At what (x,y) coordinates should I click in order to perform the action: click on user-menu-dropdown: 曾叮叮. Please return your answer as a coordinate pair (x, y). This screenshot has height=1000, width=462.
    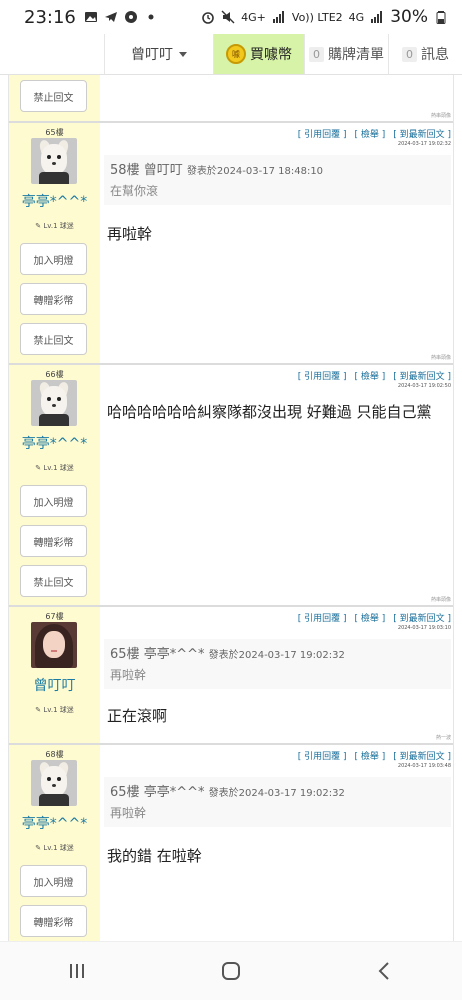
    Looking at the image, I should click on (159, 54).